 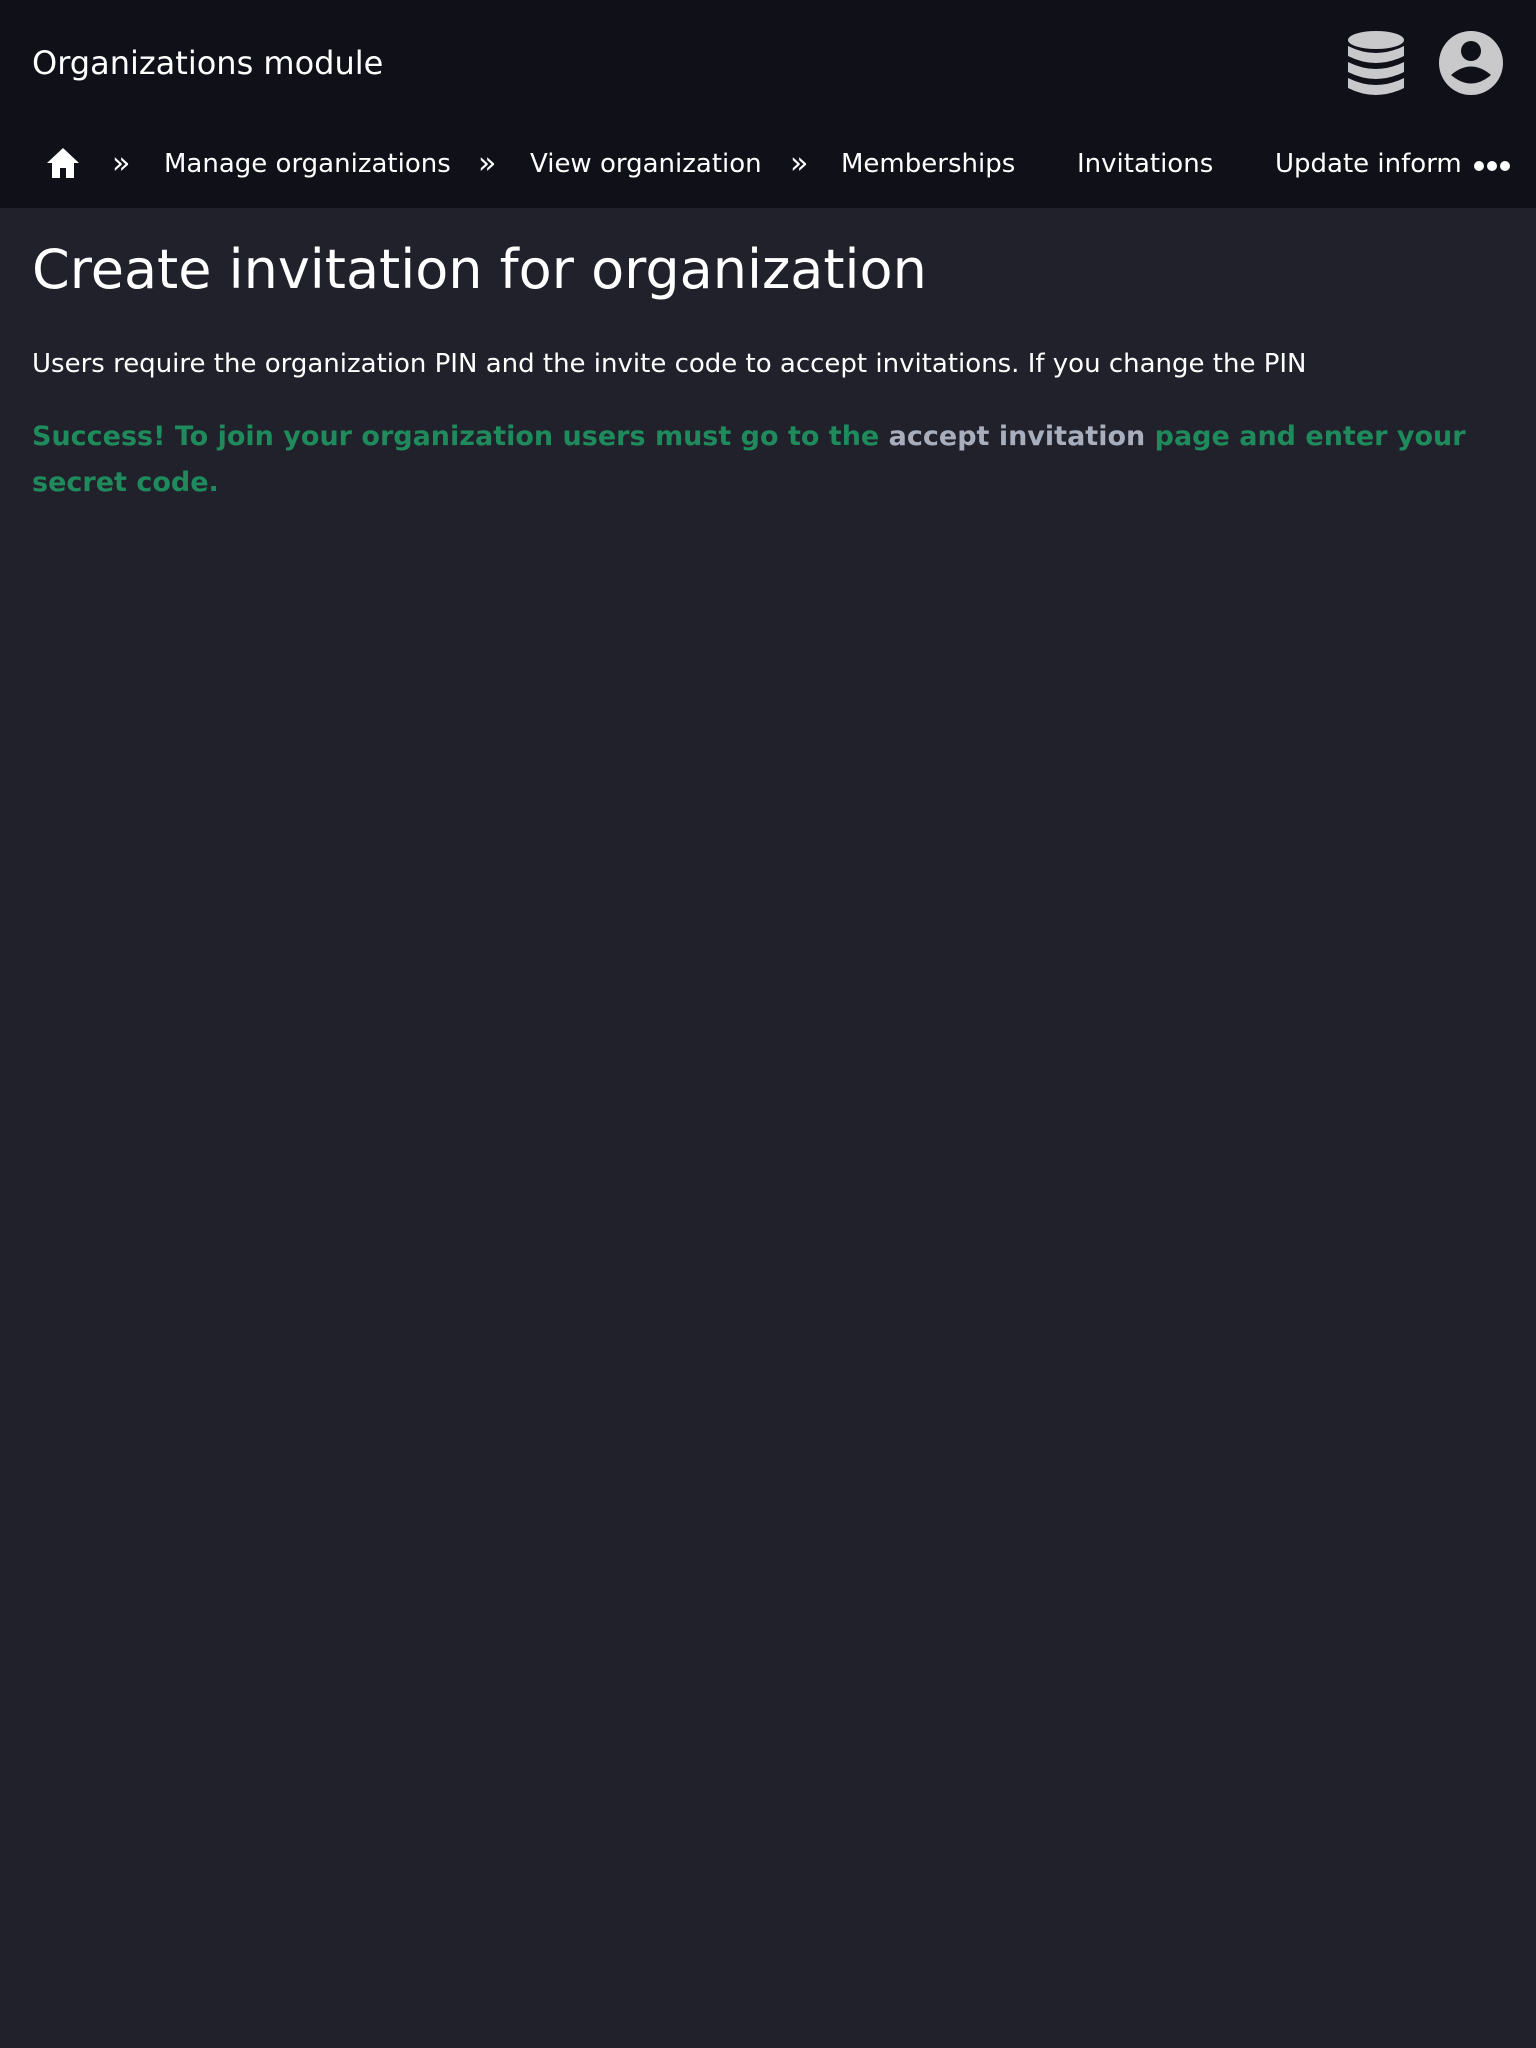 I want to click on more-dots-icon, so click(x=1492, y=165).